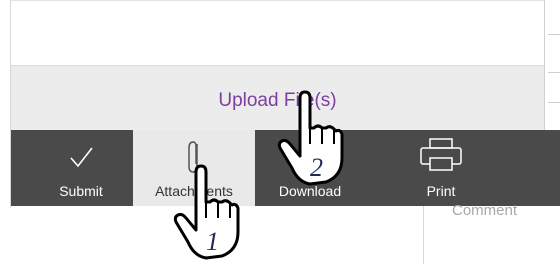 The height and width of the screenshot is (264, 560). Describe the element at coordinates (277, 0) in the screenshot. I see `panel-divider` at that location.